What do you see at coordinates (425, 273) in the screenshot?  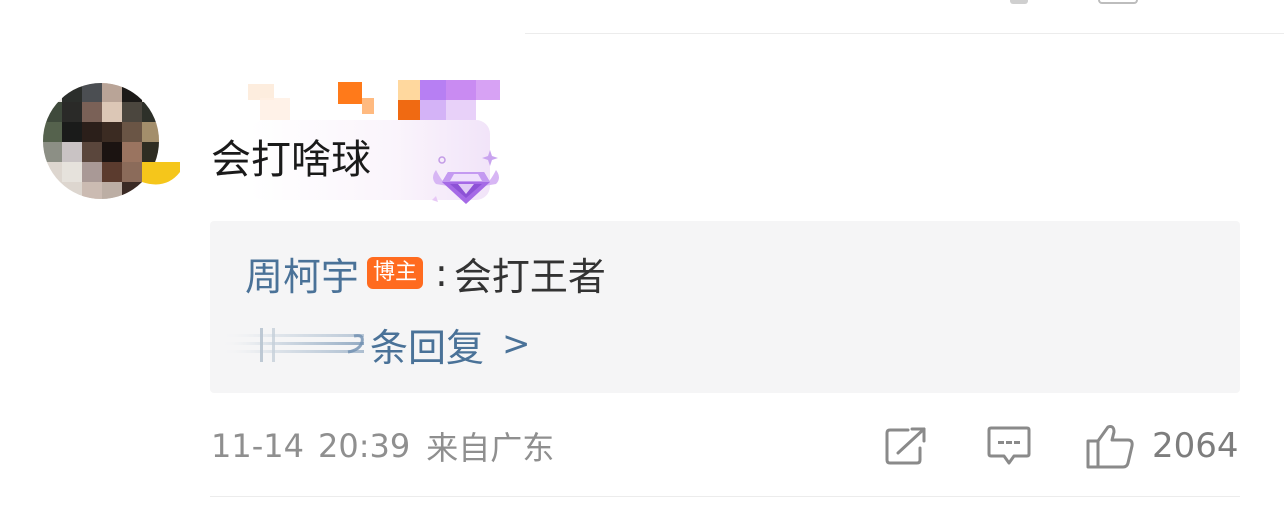 I see `reply-preview-item: 周柯宇 博主 : 会打王者` at bounding box center [425, 273].